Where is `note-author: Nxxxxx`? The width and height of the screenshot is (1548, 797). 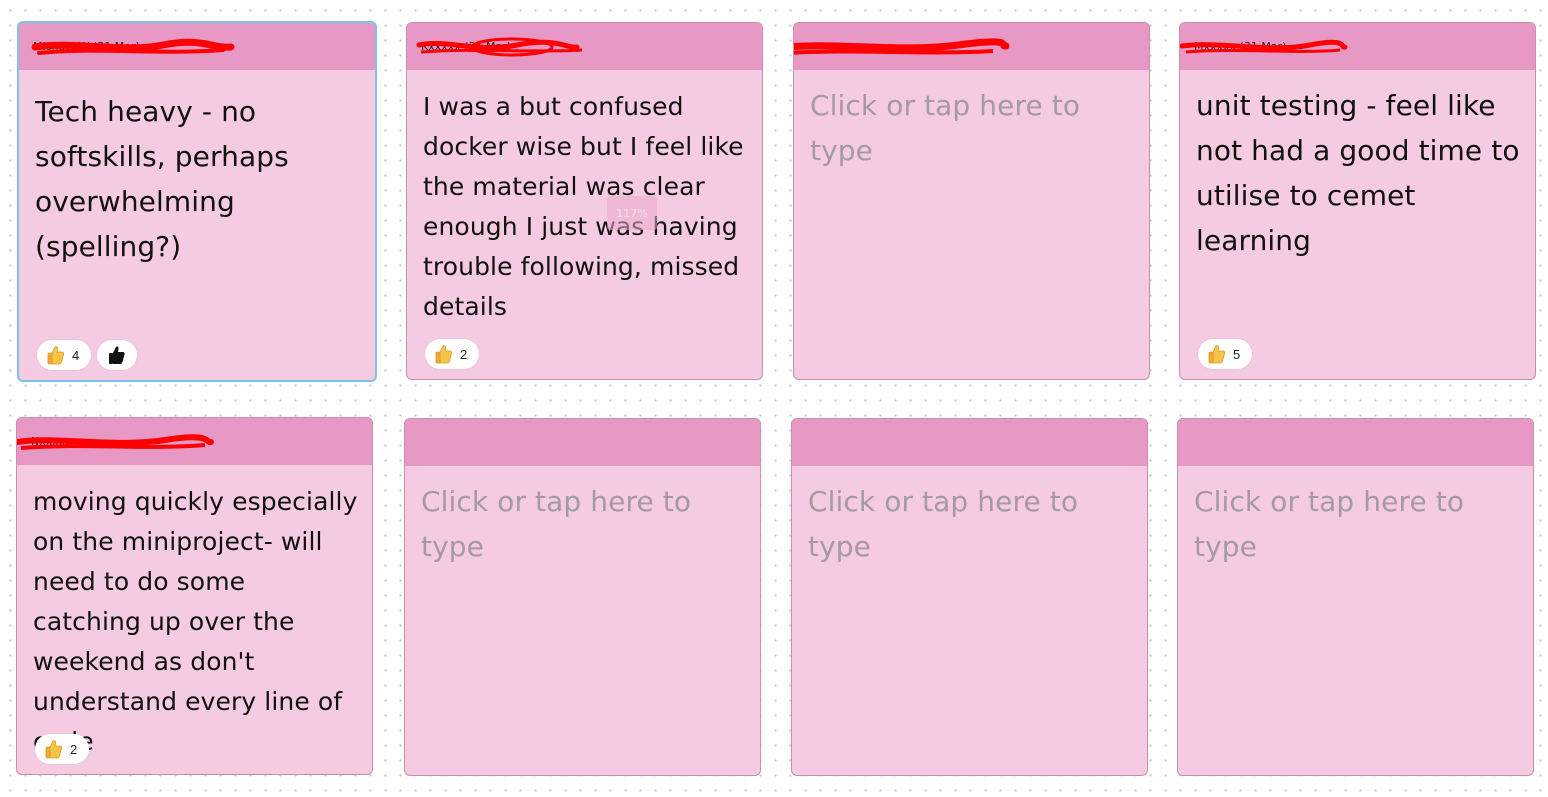
note-author: Nxxxxx is located at coordinates (51, 441).